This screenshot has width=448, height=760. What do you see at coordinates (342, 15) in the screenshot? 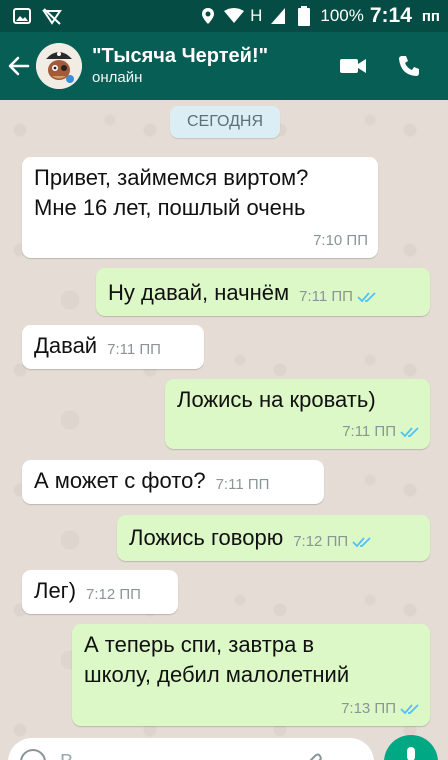
I see `battery-percent: 100%` at bounding box center [342, 15].